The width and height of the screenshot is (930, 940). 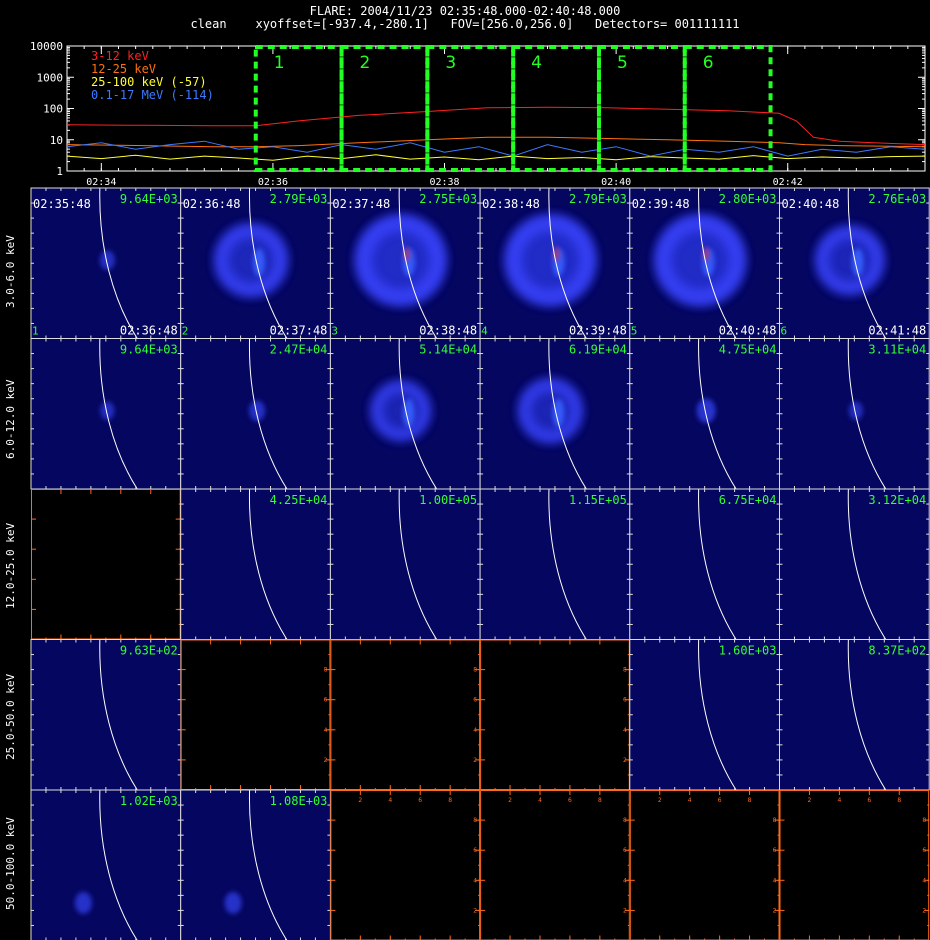 I want to click on image-cell: 1.60E+03, so click(x=704, y=715).